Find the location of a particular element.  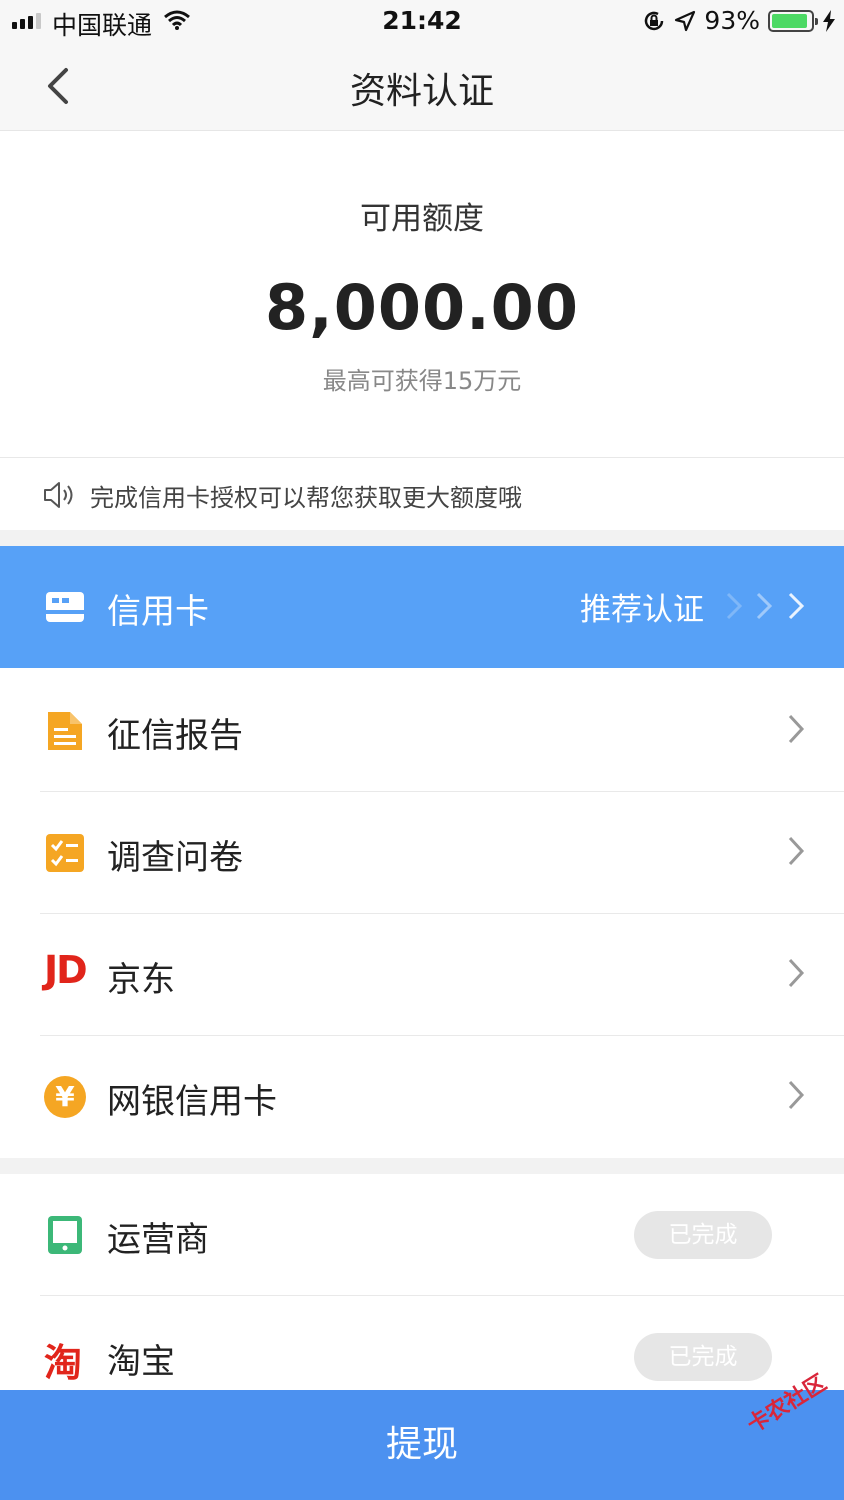

auth-item-questionnaire: 调查问卷 is located at coordinates (422, 853).